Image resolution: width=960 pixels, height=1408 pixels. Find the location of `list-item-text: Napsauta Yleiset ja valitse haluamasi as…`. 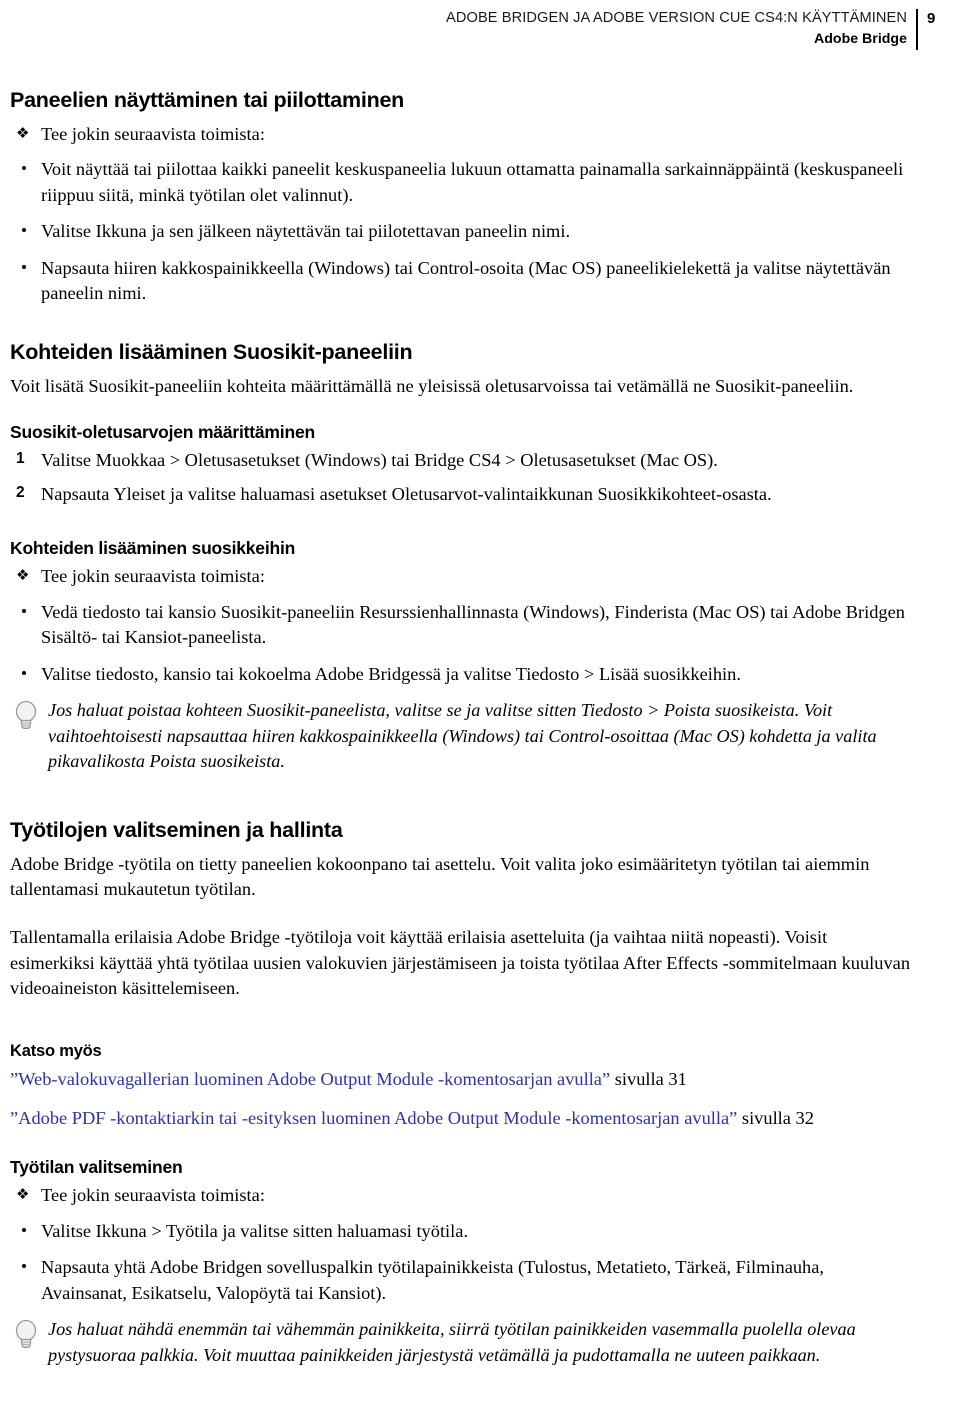

list-item-text: Napsauta Yleiset ja valitse haluamasi as… is located at coordinates (406, 494).